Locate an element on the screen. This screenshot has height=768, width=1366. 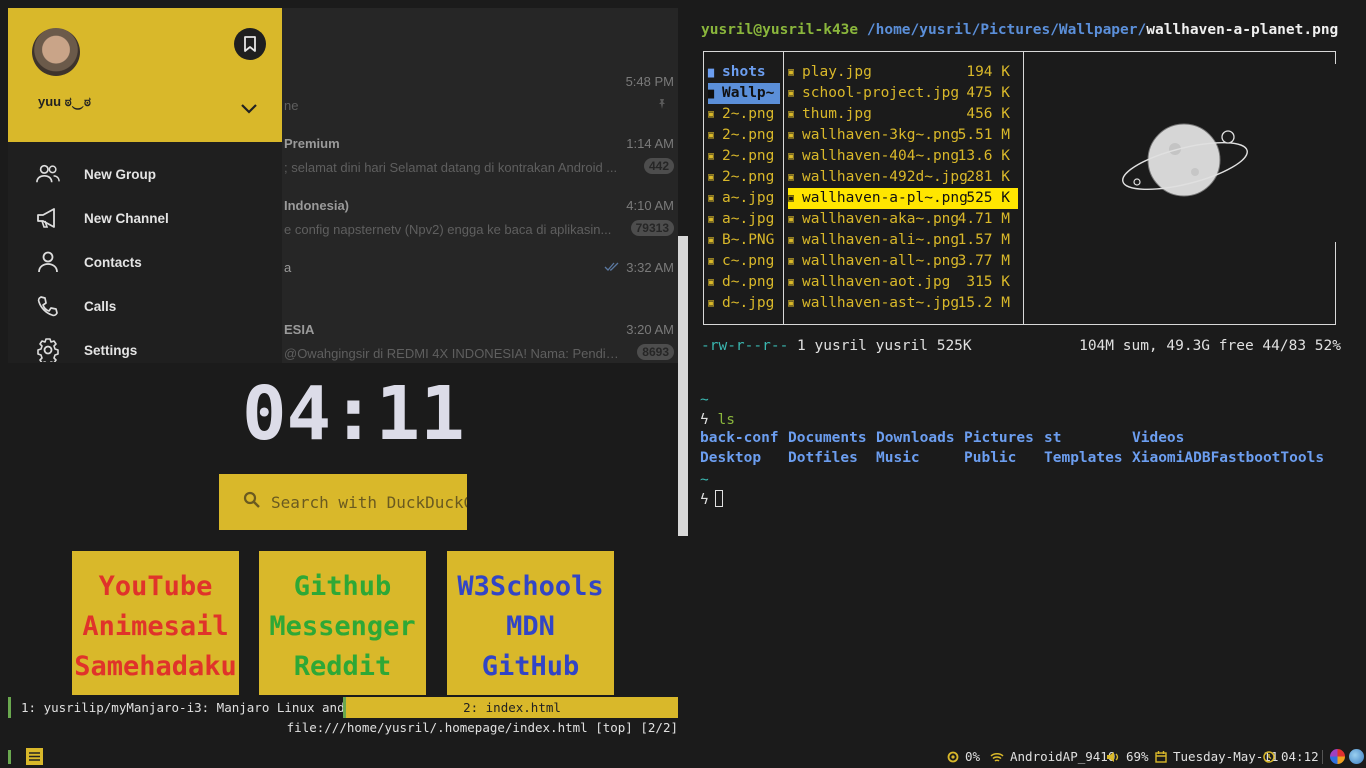
entry-name: Wallp~ is located at coordinates (748, 93).